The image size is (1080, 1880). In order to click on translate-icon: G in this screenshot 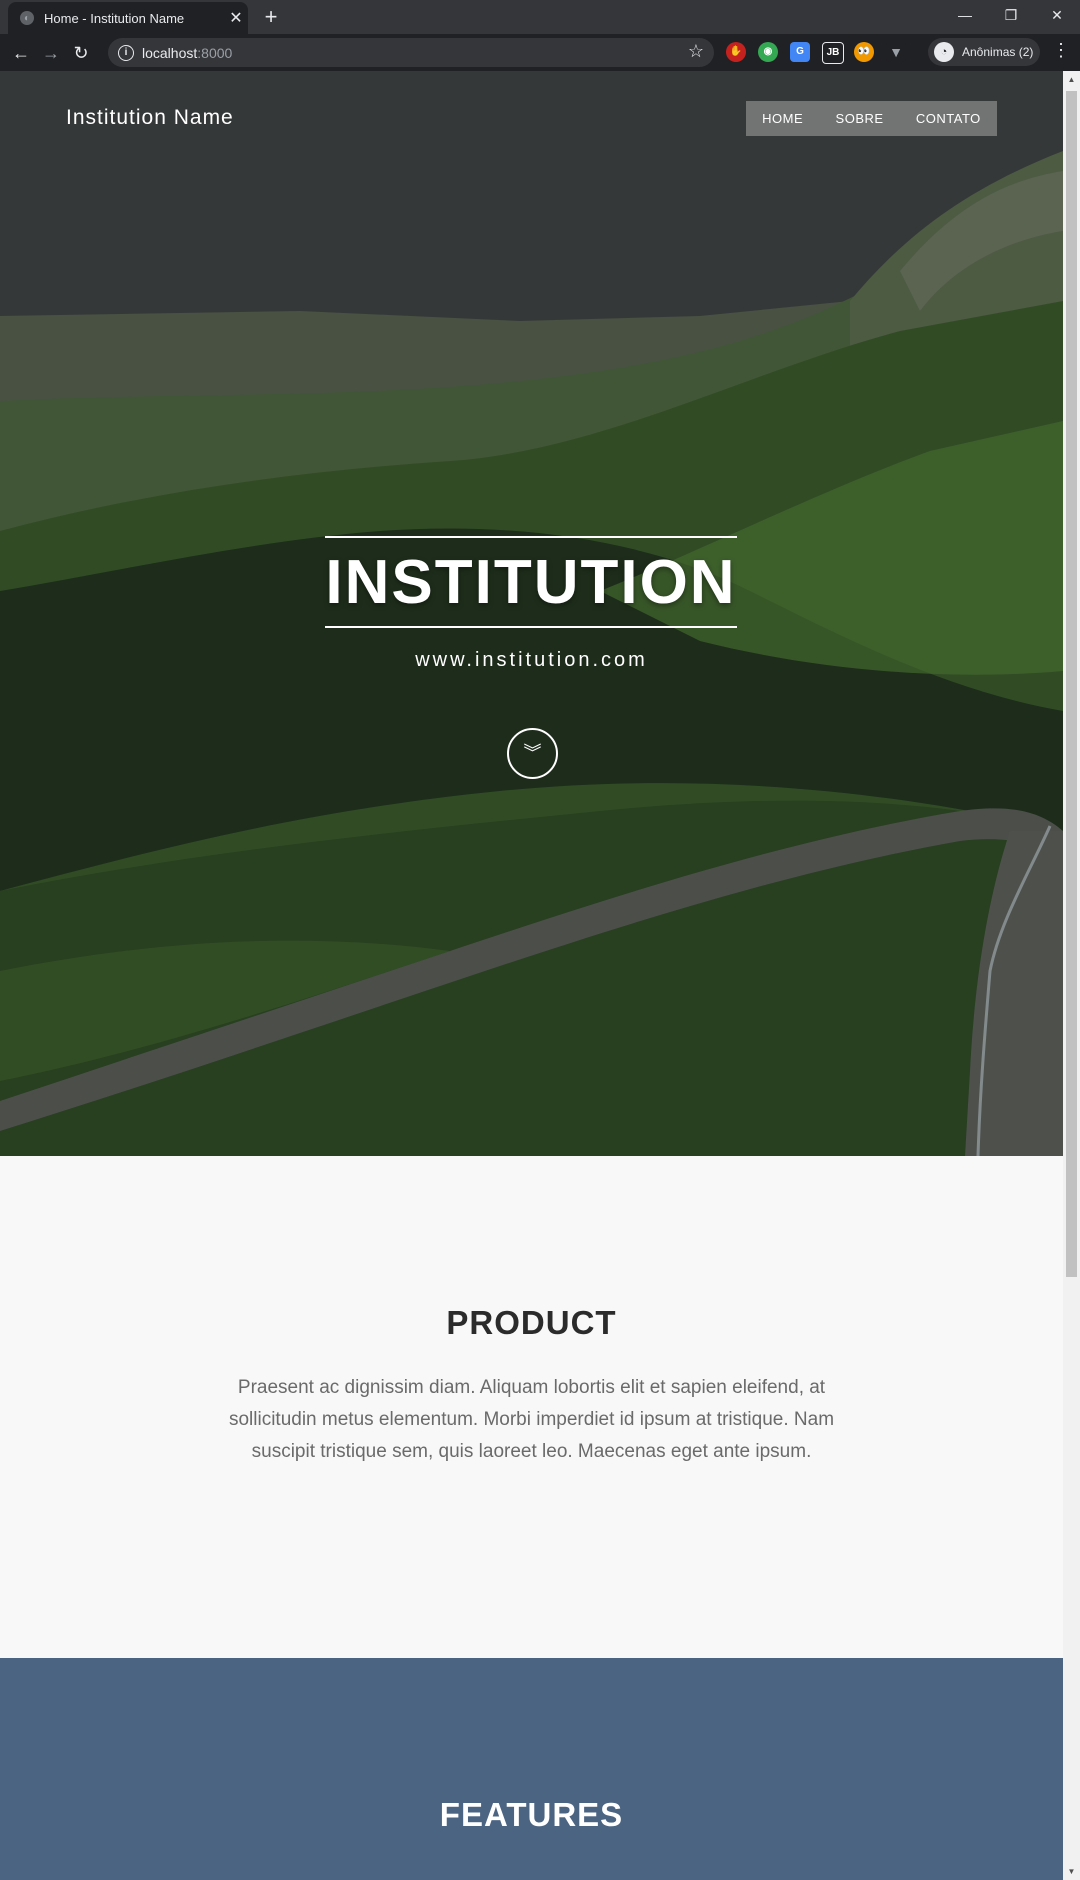, I will do `click(800, 52)`.